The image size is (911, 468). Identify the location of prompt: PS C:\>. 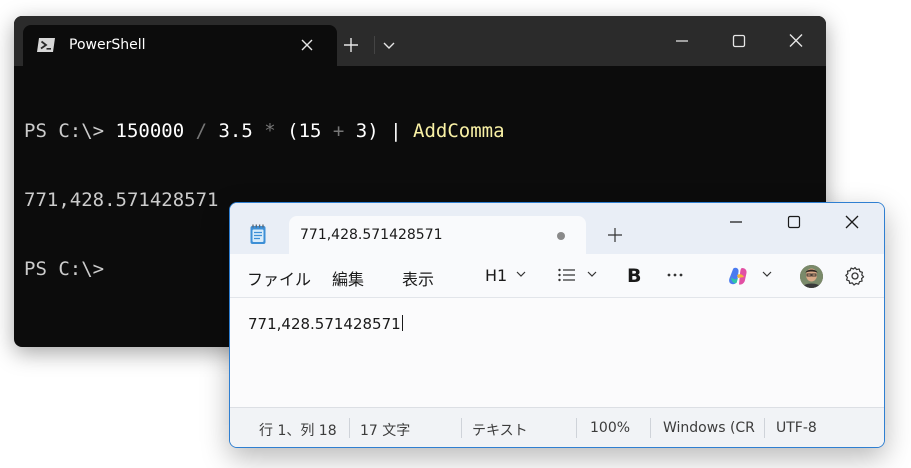
(70, 131).